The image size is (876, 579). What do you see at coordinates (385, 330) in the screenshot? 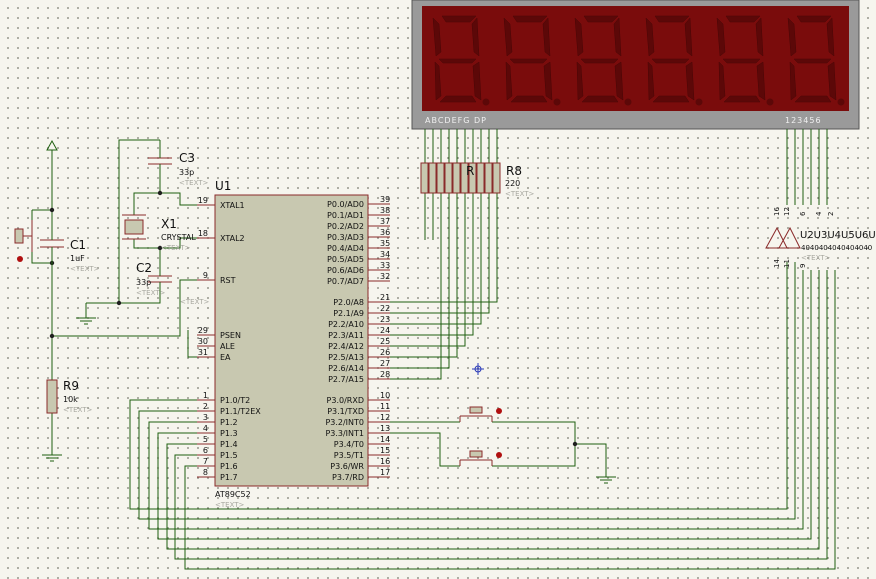
I see `mcu-pin-number: 24` at bounding box center [385, 330].